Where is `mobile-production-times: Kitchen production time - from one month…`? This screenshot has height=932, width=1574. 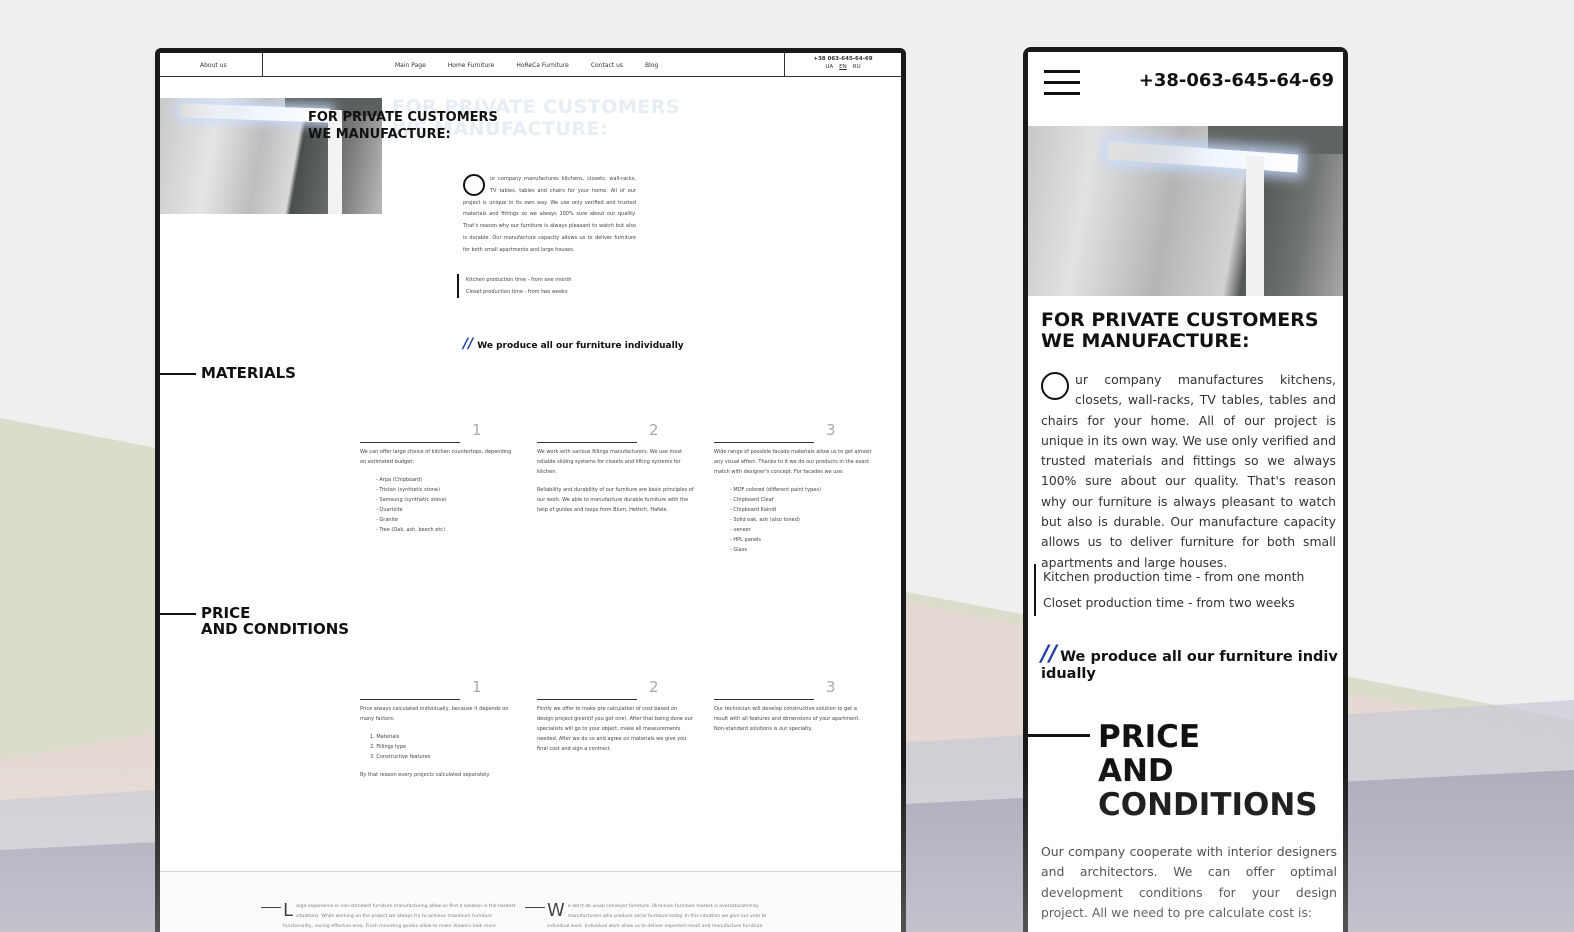
mobile-production-times: Kitchen production time - from one month… is located at coordinates (1169, 590).